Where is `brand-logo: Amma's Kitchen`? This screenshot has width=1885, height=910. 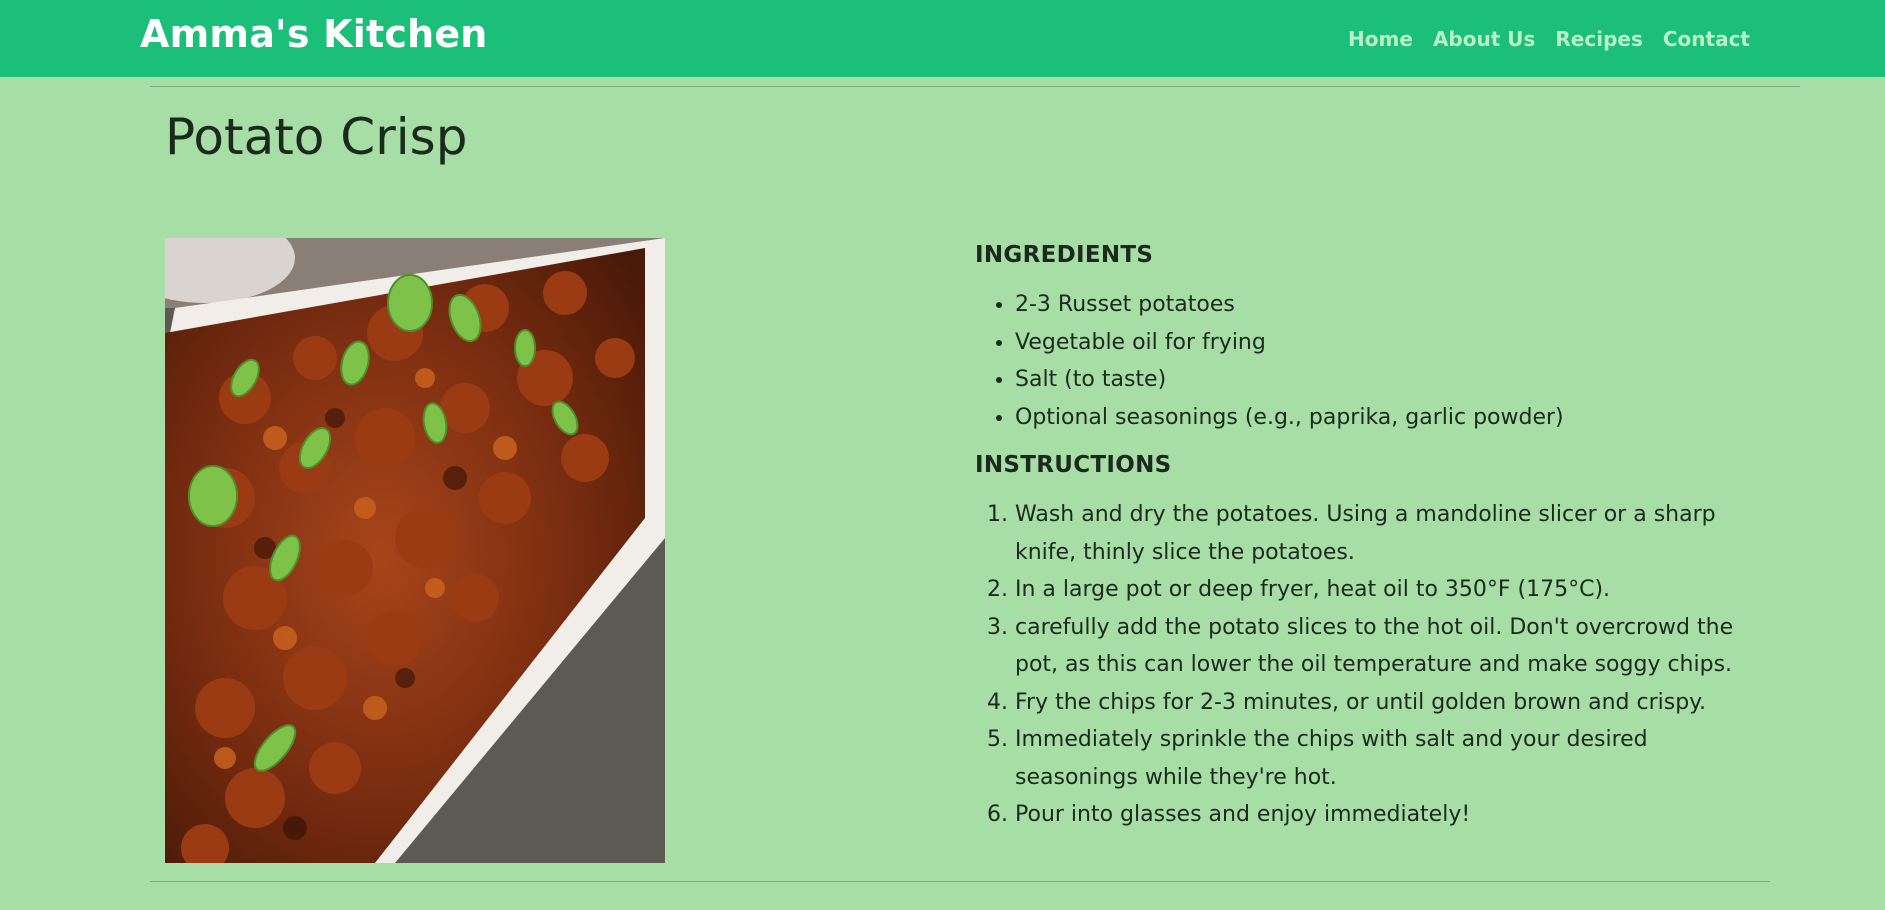 brand-logo: Amma's Kitchen is located at coordinates (314, 34).